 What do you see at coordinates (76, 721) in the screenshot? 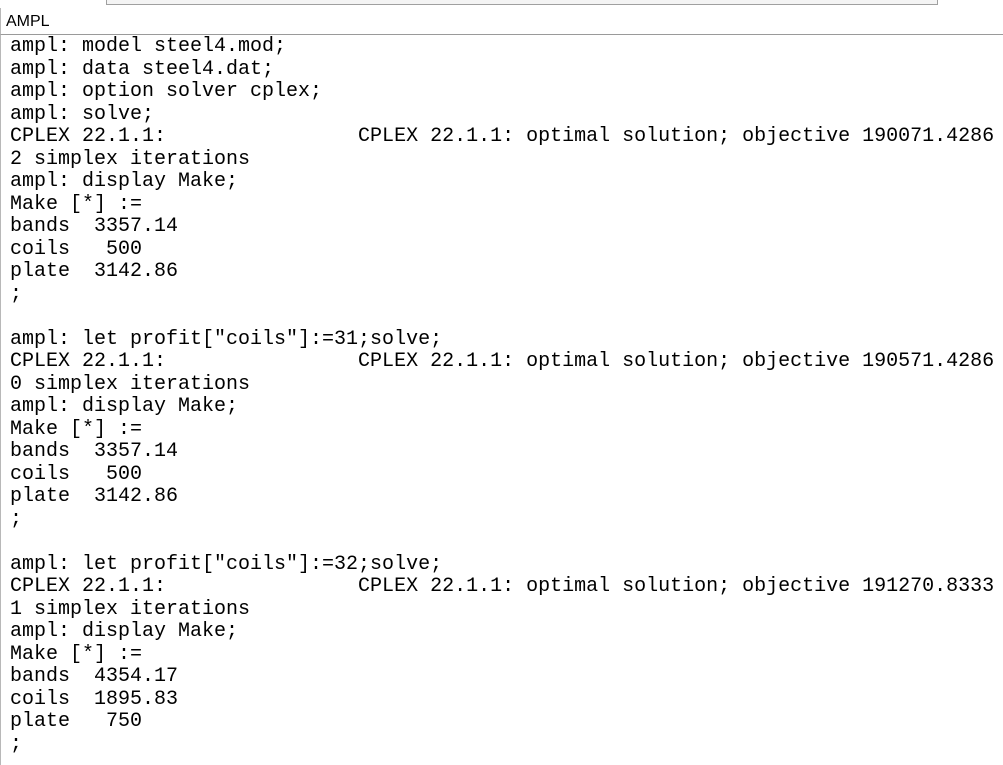
I see `console-line: plate 750` at bounding box center [76, 721].